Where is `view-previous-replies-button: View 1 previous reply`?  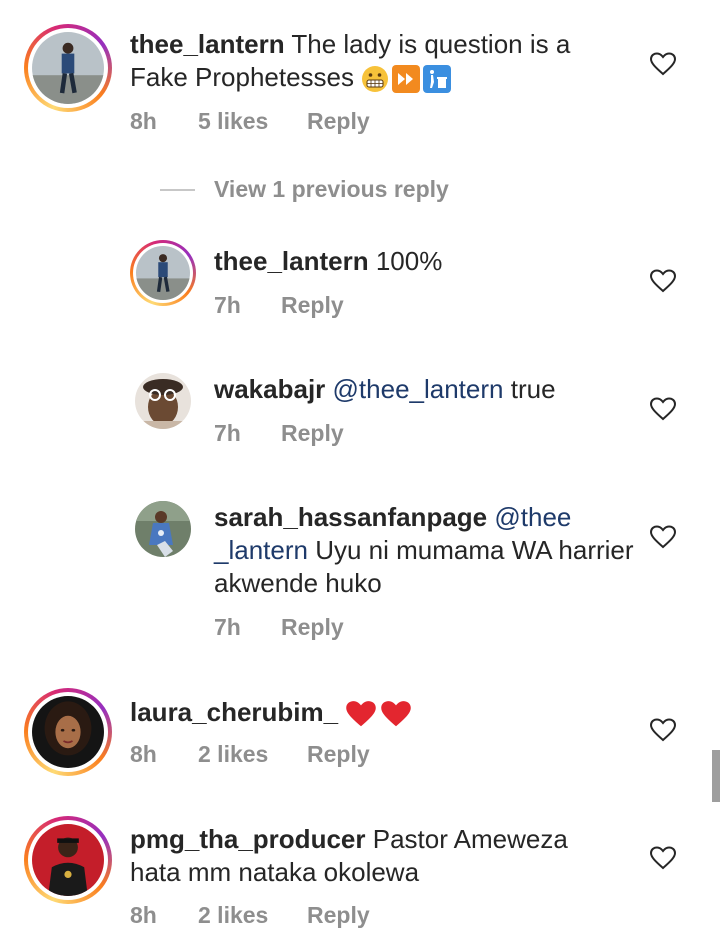 view-previous-replies-button: View 1 previous reply is located at coordinates (360, 191).